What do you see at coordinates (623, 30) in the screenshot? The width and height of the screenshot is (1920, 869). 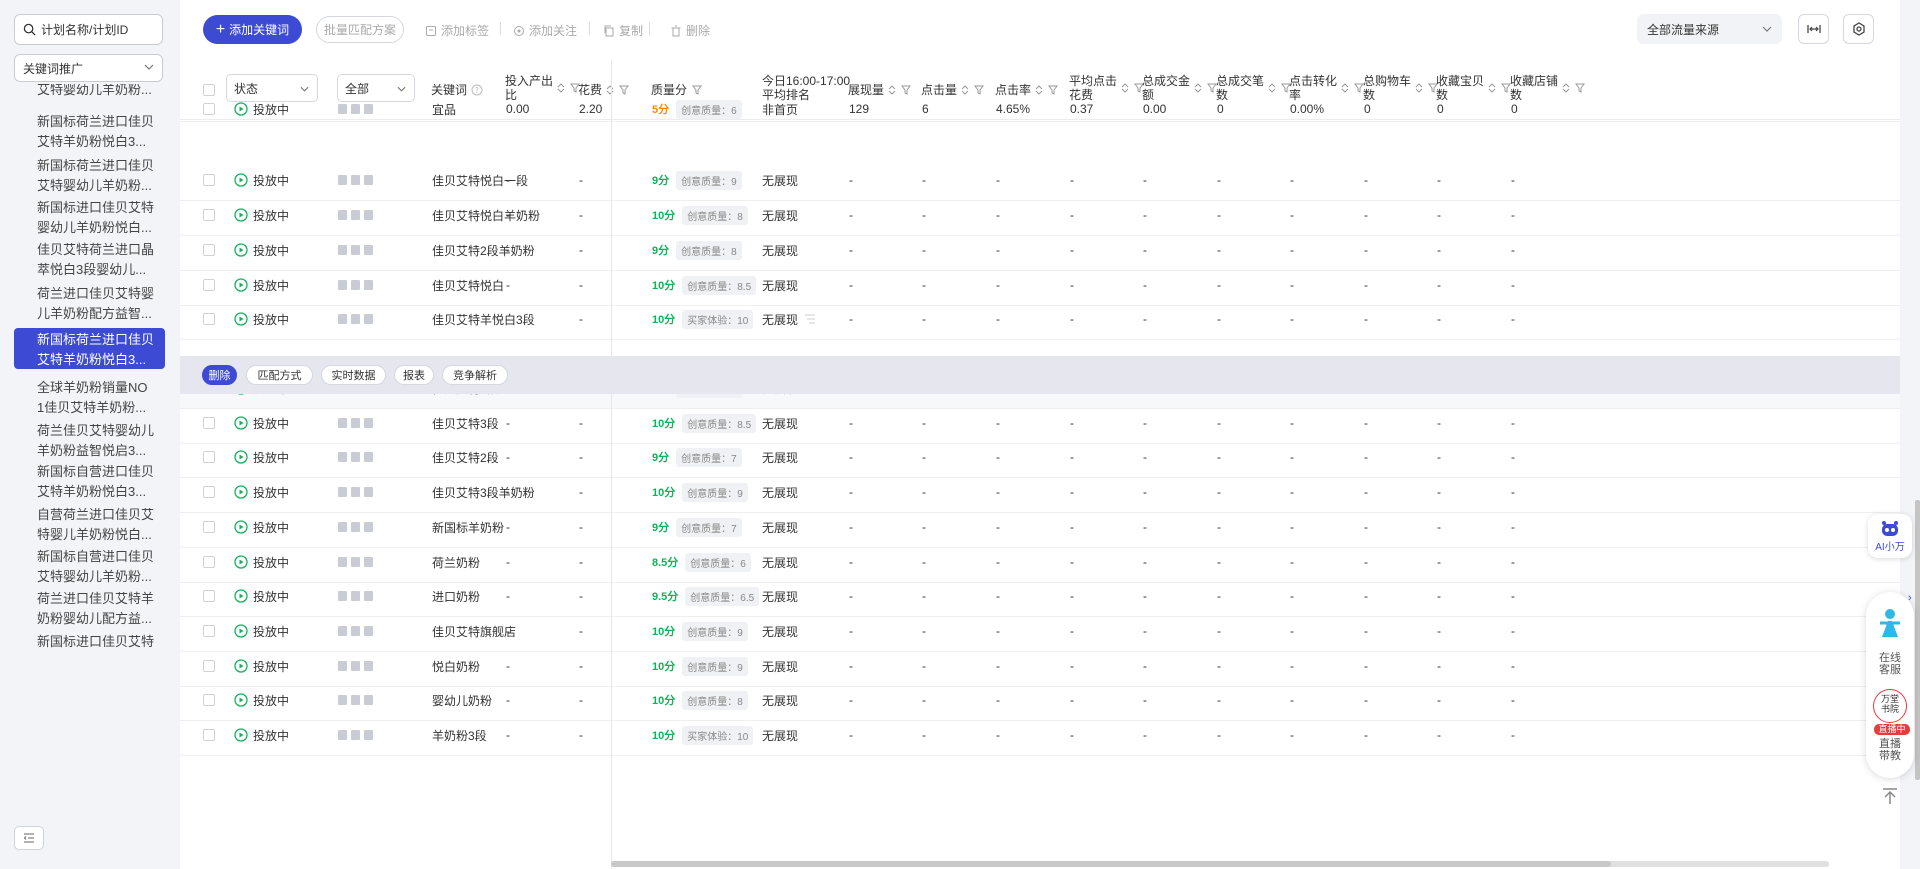 I see `copy-button: 复制` at bounding box center [623, 30].